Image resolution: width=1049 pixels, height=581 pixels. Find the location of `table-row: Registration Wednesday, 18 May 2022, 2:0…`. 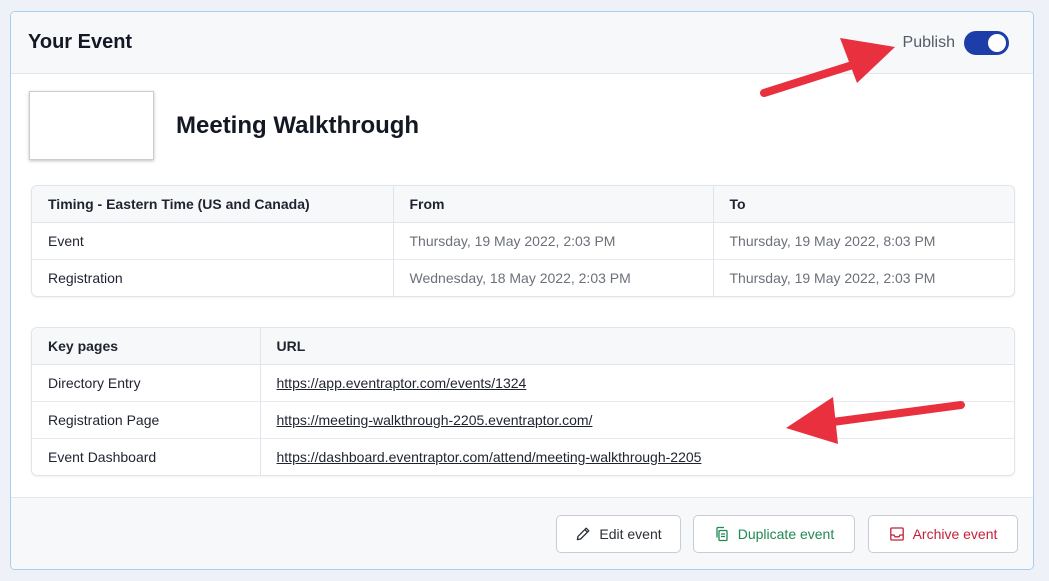

table-row: Registration Wednesday, 18 May 2022, 2:0… is located at coordinates (523, 277).